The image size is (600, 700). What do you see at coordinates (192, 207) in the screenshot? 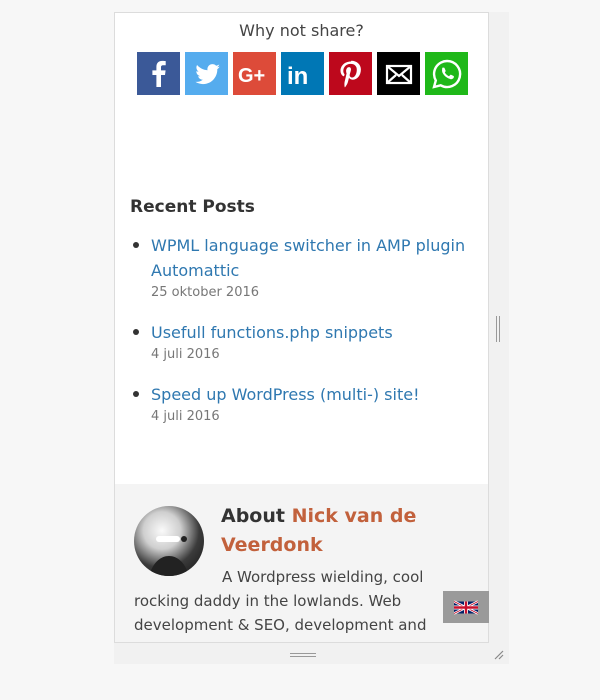
I see `recent-posts-heading: Recent Posts` at bounding box center [192, 207].